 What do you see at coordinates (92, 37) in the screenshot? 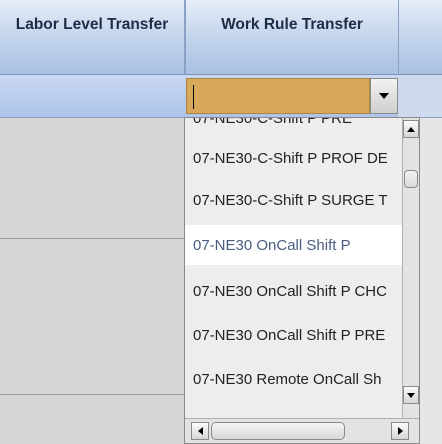
I see `column-header-labor-level-transfer: Labor Level Transfer` at bounding box center [92, 37].